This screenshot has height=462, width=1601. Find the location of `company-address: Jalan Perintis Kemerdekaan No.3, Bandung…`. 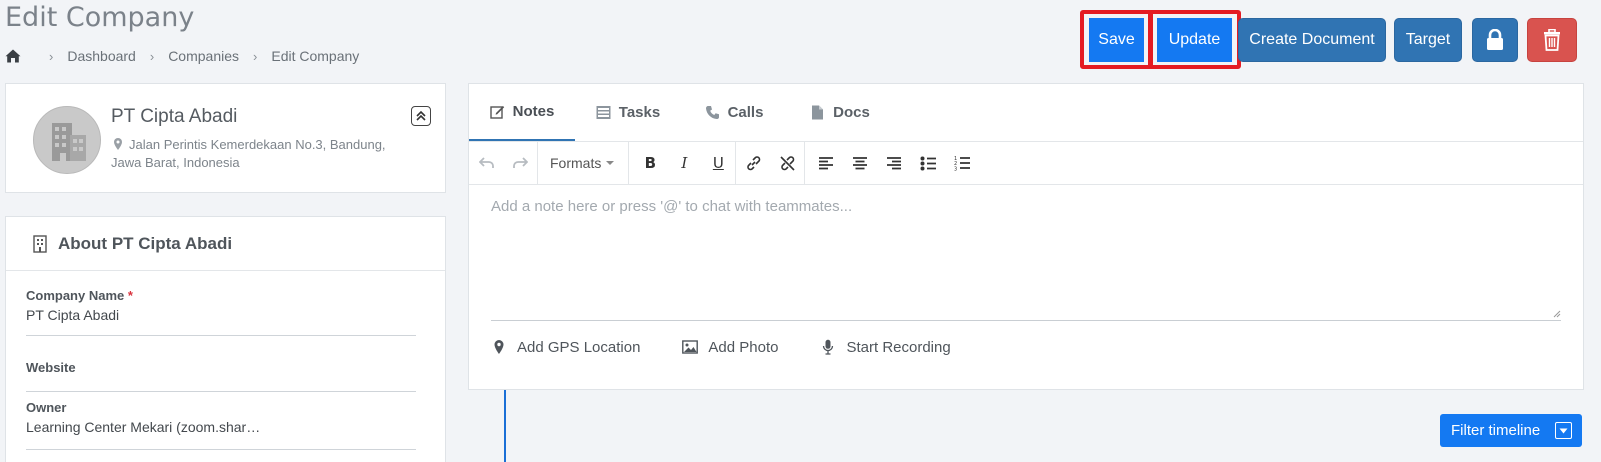

company-address: Jalan Perintis Kemerdekaan No.3, Bandung… is located at coordinates (261, 154).